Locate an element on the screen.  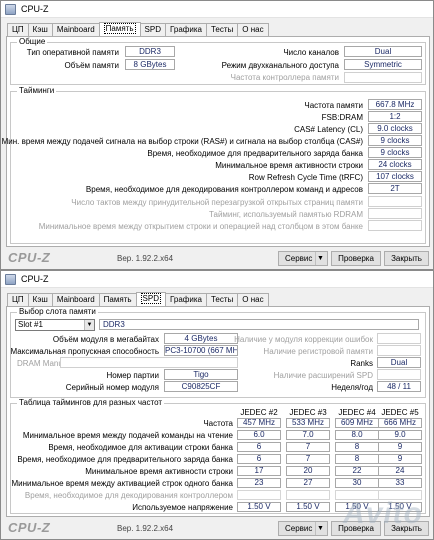
memory-size-label: Объём памяти is located at coordinates (91, 65).